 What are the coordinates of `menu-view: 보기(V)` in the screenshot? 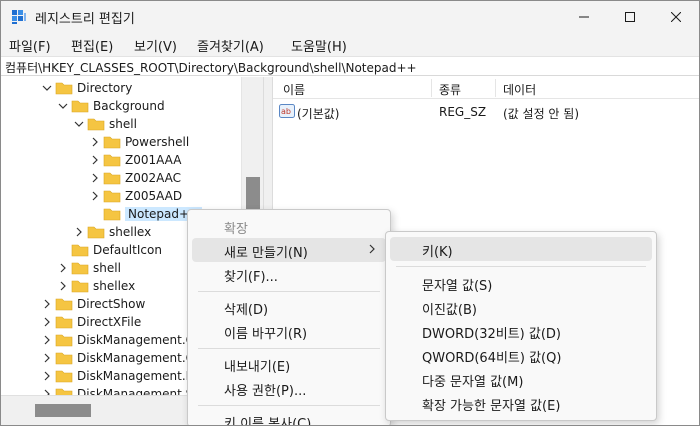 It's located at (155, 45).